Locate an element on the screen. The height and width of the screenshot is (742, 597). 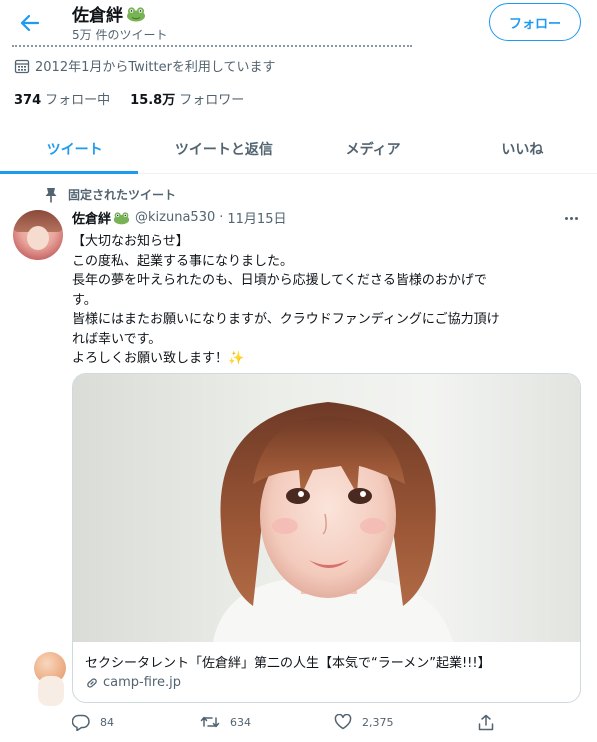
more-button is located at coordinates (571, 218).